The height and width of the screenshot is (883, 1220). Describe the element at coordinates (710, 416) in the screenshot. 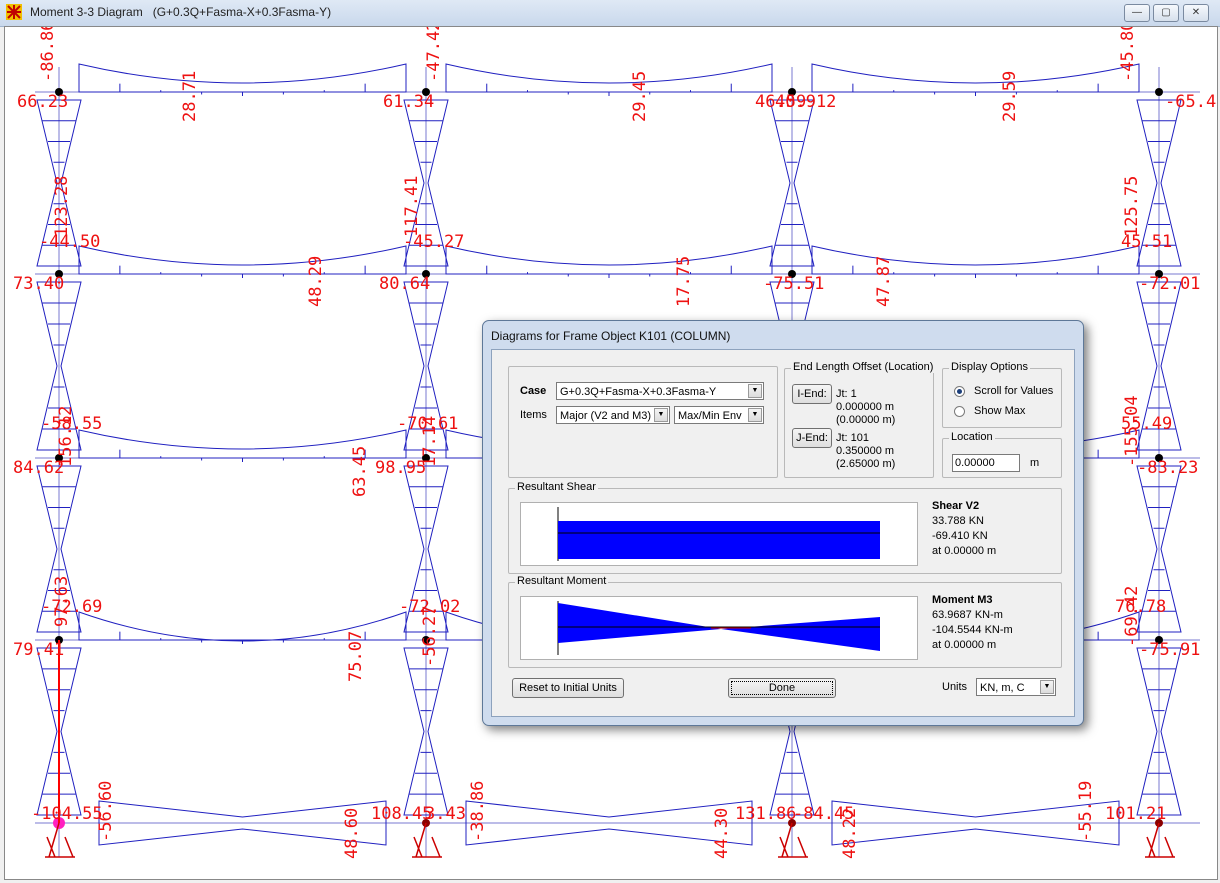

I see `envelope-select-value: Max/Min Env` at that location.